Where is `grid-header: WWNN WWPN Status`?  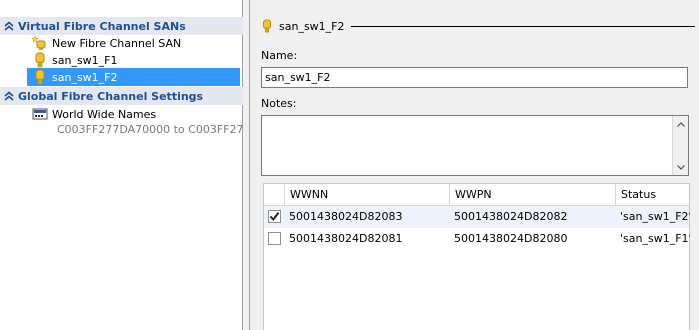 grid-header: WWNN WWPN Status is located at coordinates (476, 195).